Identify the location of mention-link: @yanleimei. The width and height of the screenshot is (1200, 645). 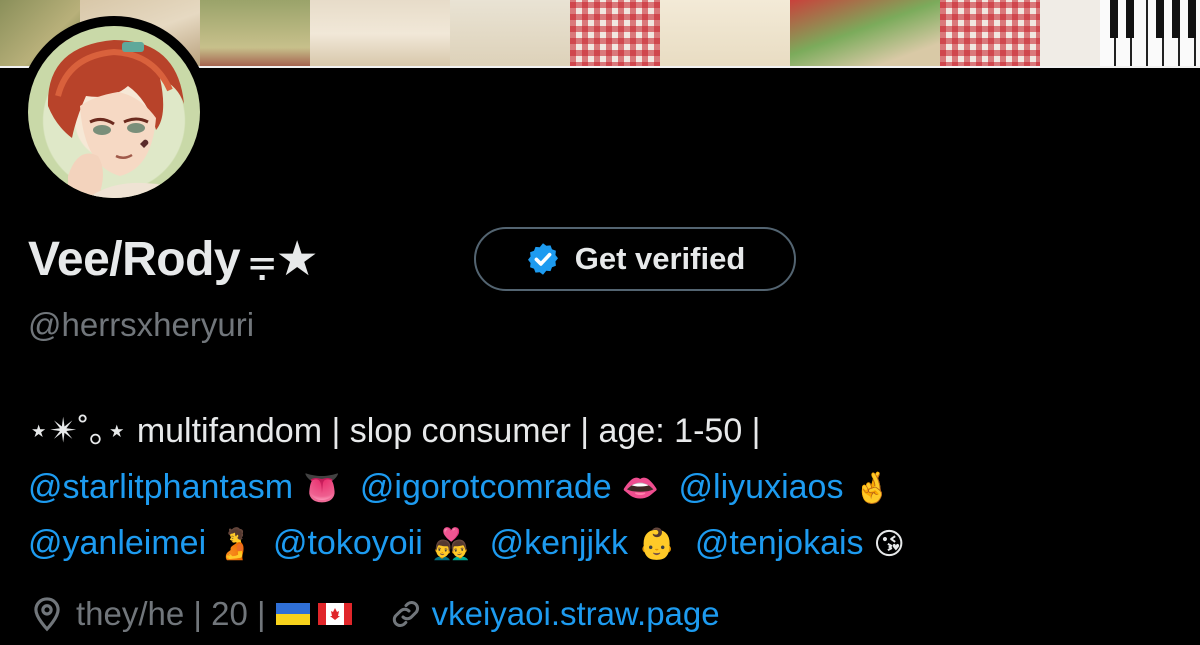
(117, 543).